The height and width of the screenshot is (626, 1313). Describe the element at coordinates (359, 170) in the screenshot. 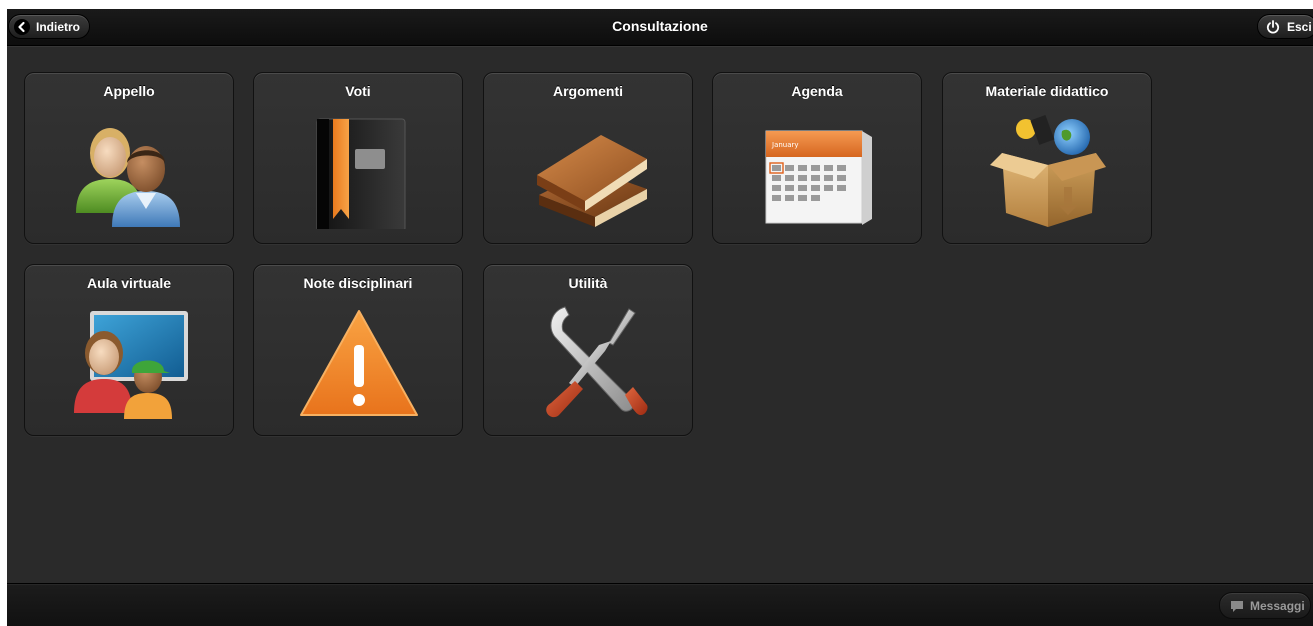

I see `gradebook-icon` at that location.